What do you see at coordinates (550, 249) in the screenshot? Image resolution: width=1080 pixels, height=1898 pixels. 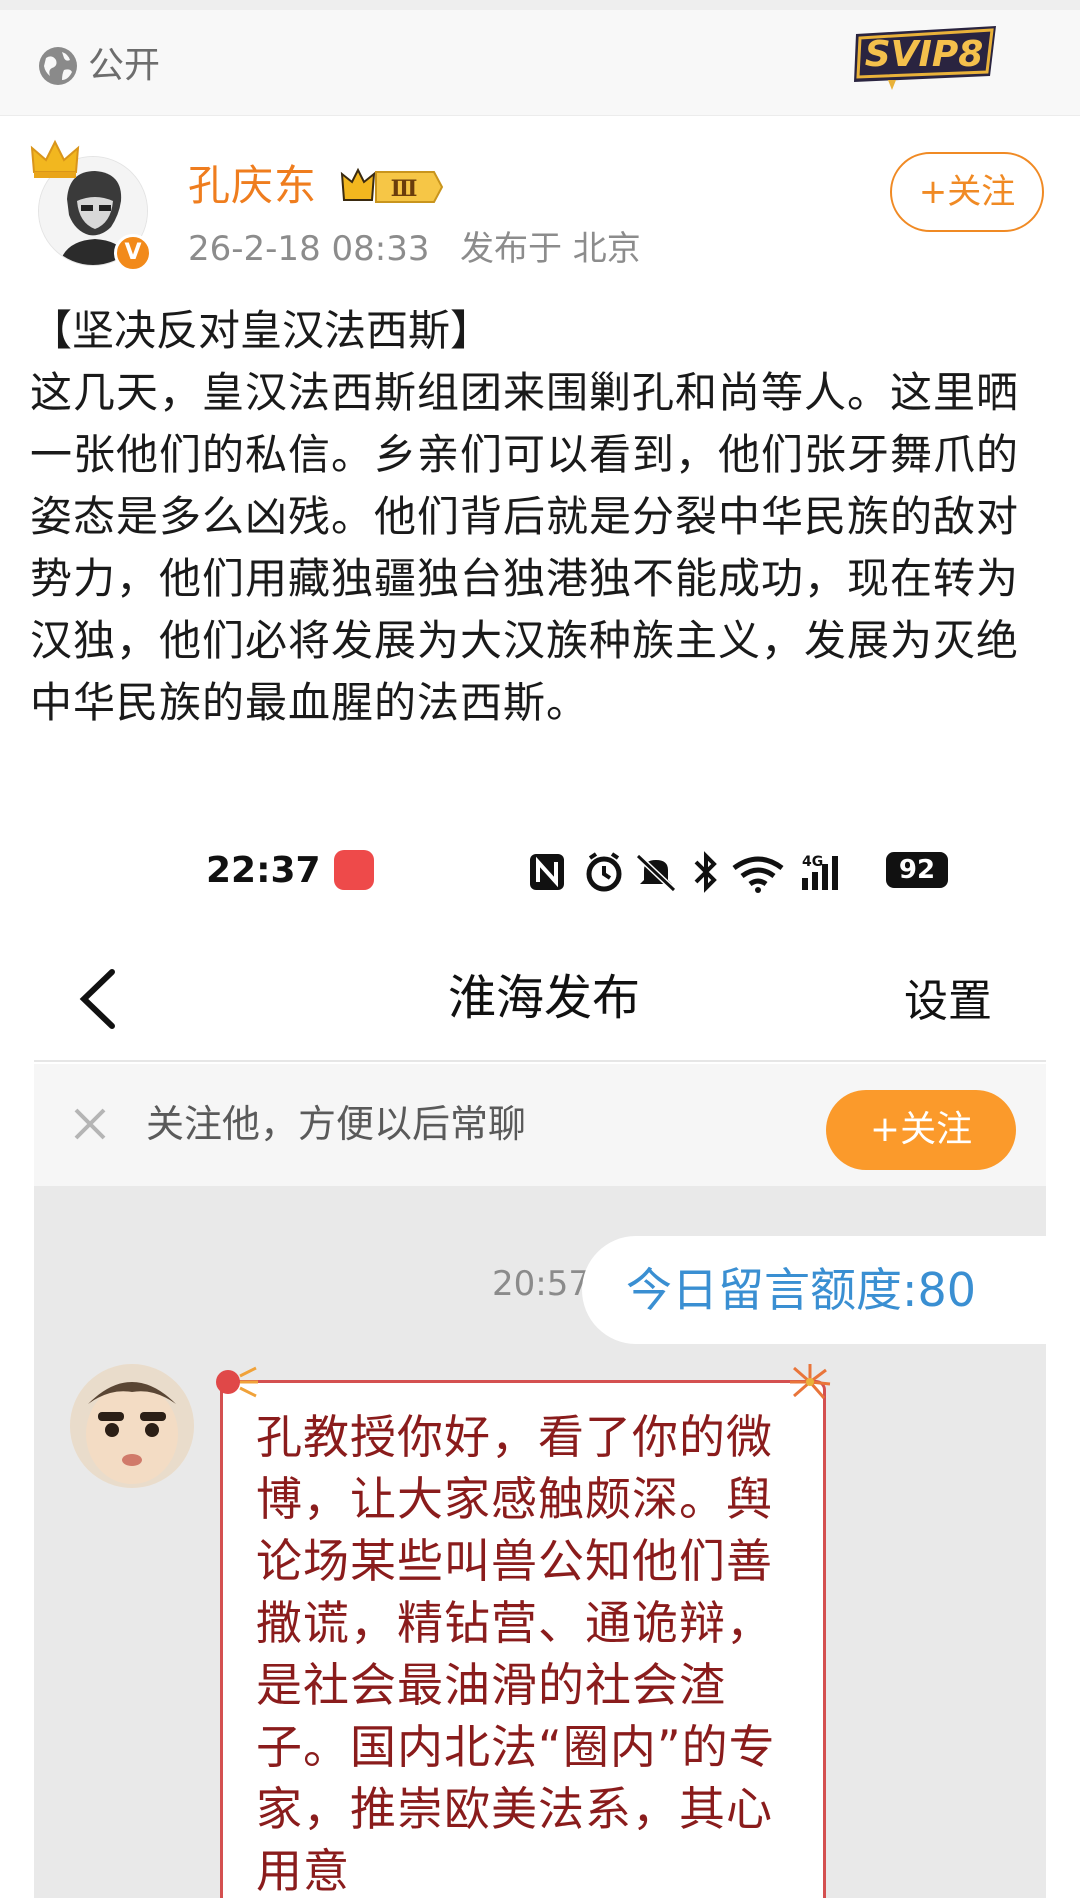 I see `post-location: 发布于 北京` at bounding box center [550, 249].